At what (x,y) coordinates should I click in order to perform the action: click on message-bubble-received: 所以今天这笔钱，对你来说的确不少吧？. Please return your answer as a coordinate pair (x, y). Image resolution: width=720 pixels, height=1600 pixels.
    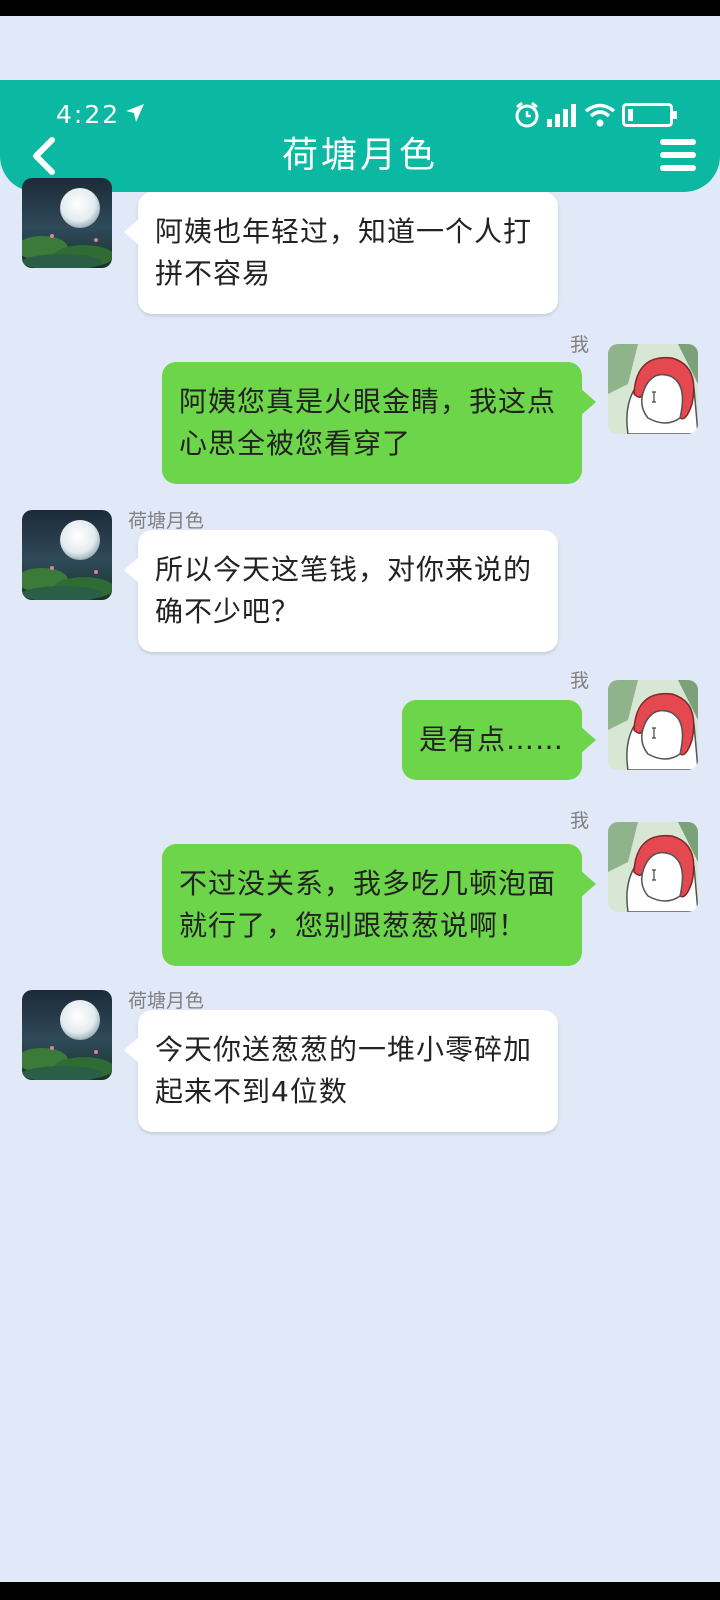
    Looking at the image, I should click on (341, 591).